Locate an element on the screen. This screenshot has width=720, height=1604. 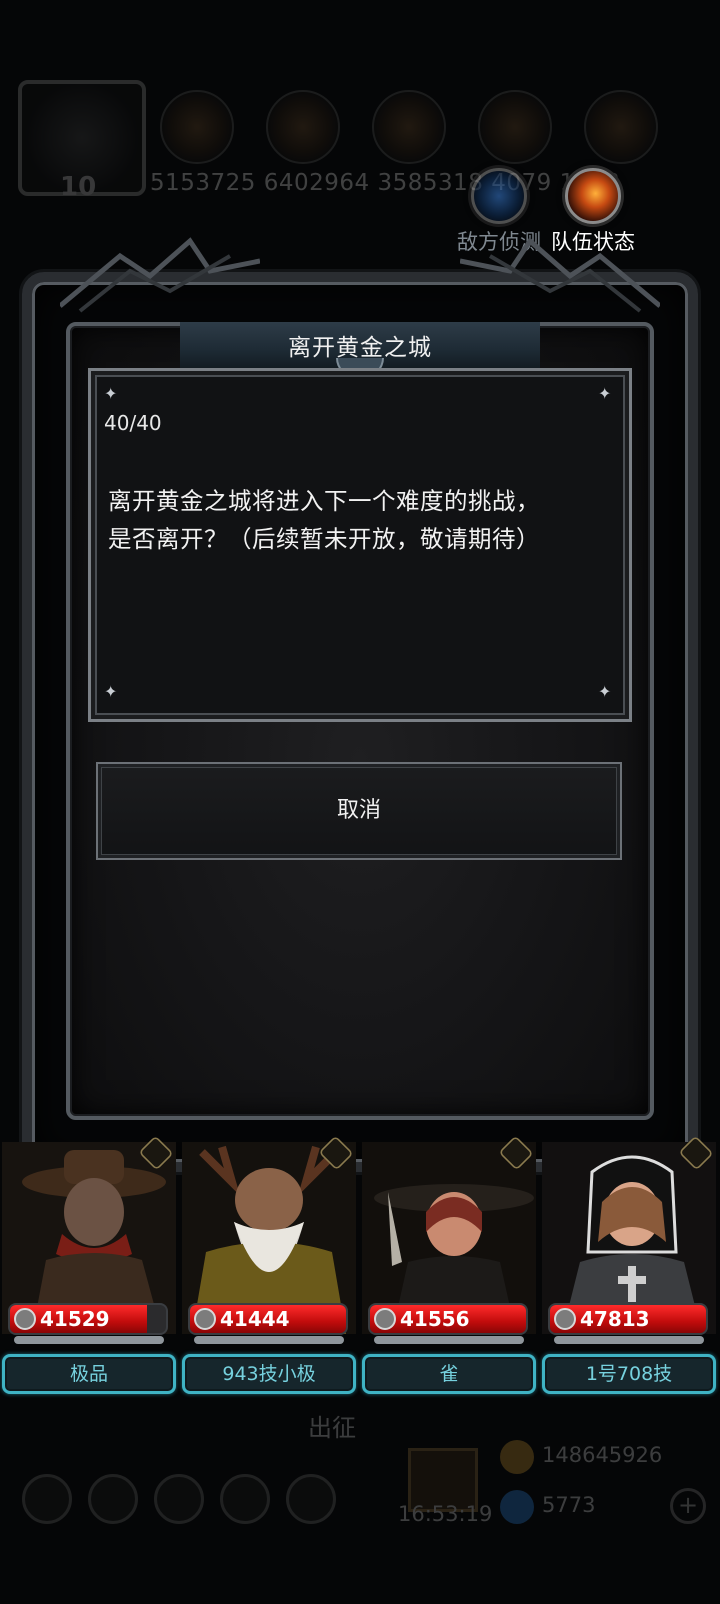
hp-bar: 41444 is located at coordinates (268, 1319).